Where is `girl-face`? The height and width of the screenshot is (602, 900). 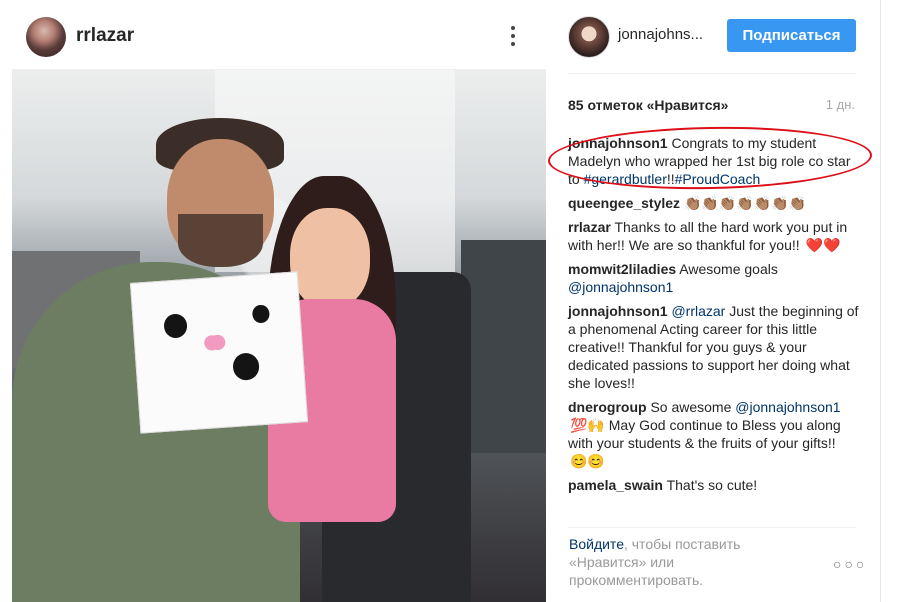
girl-face is located at coordinates (329, 259).